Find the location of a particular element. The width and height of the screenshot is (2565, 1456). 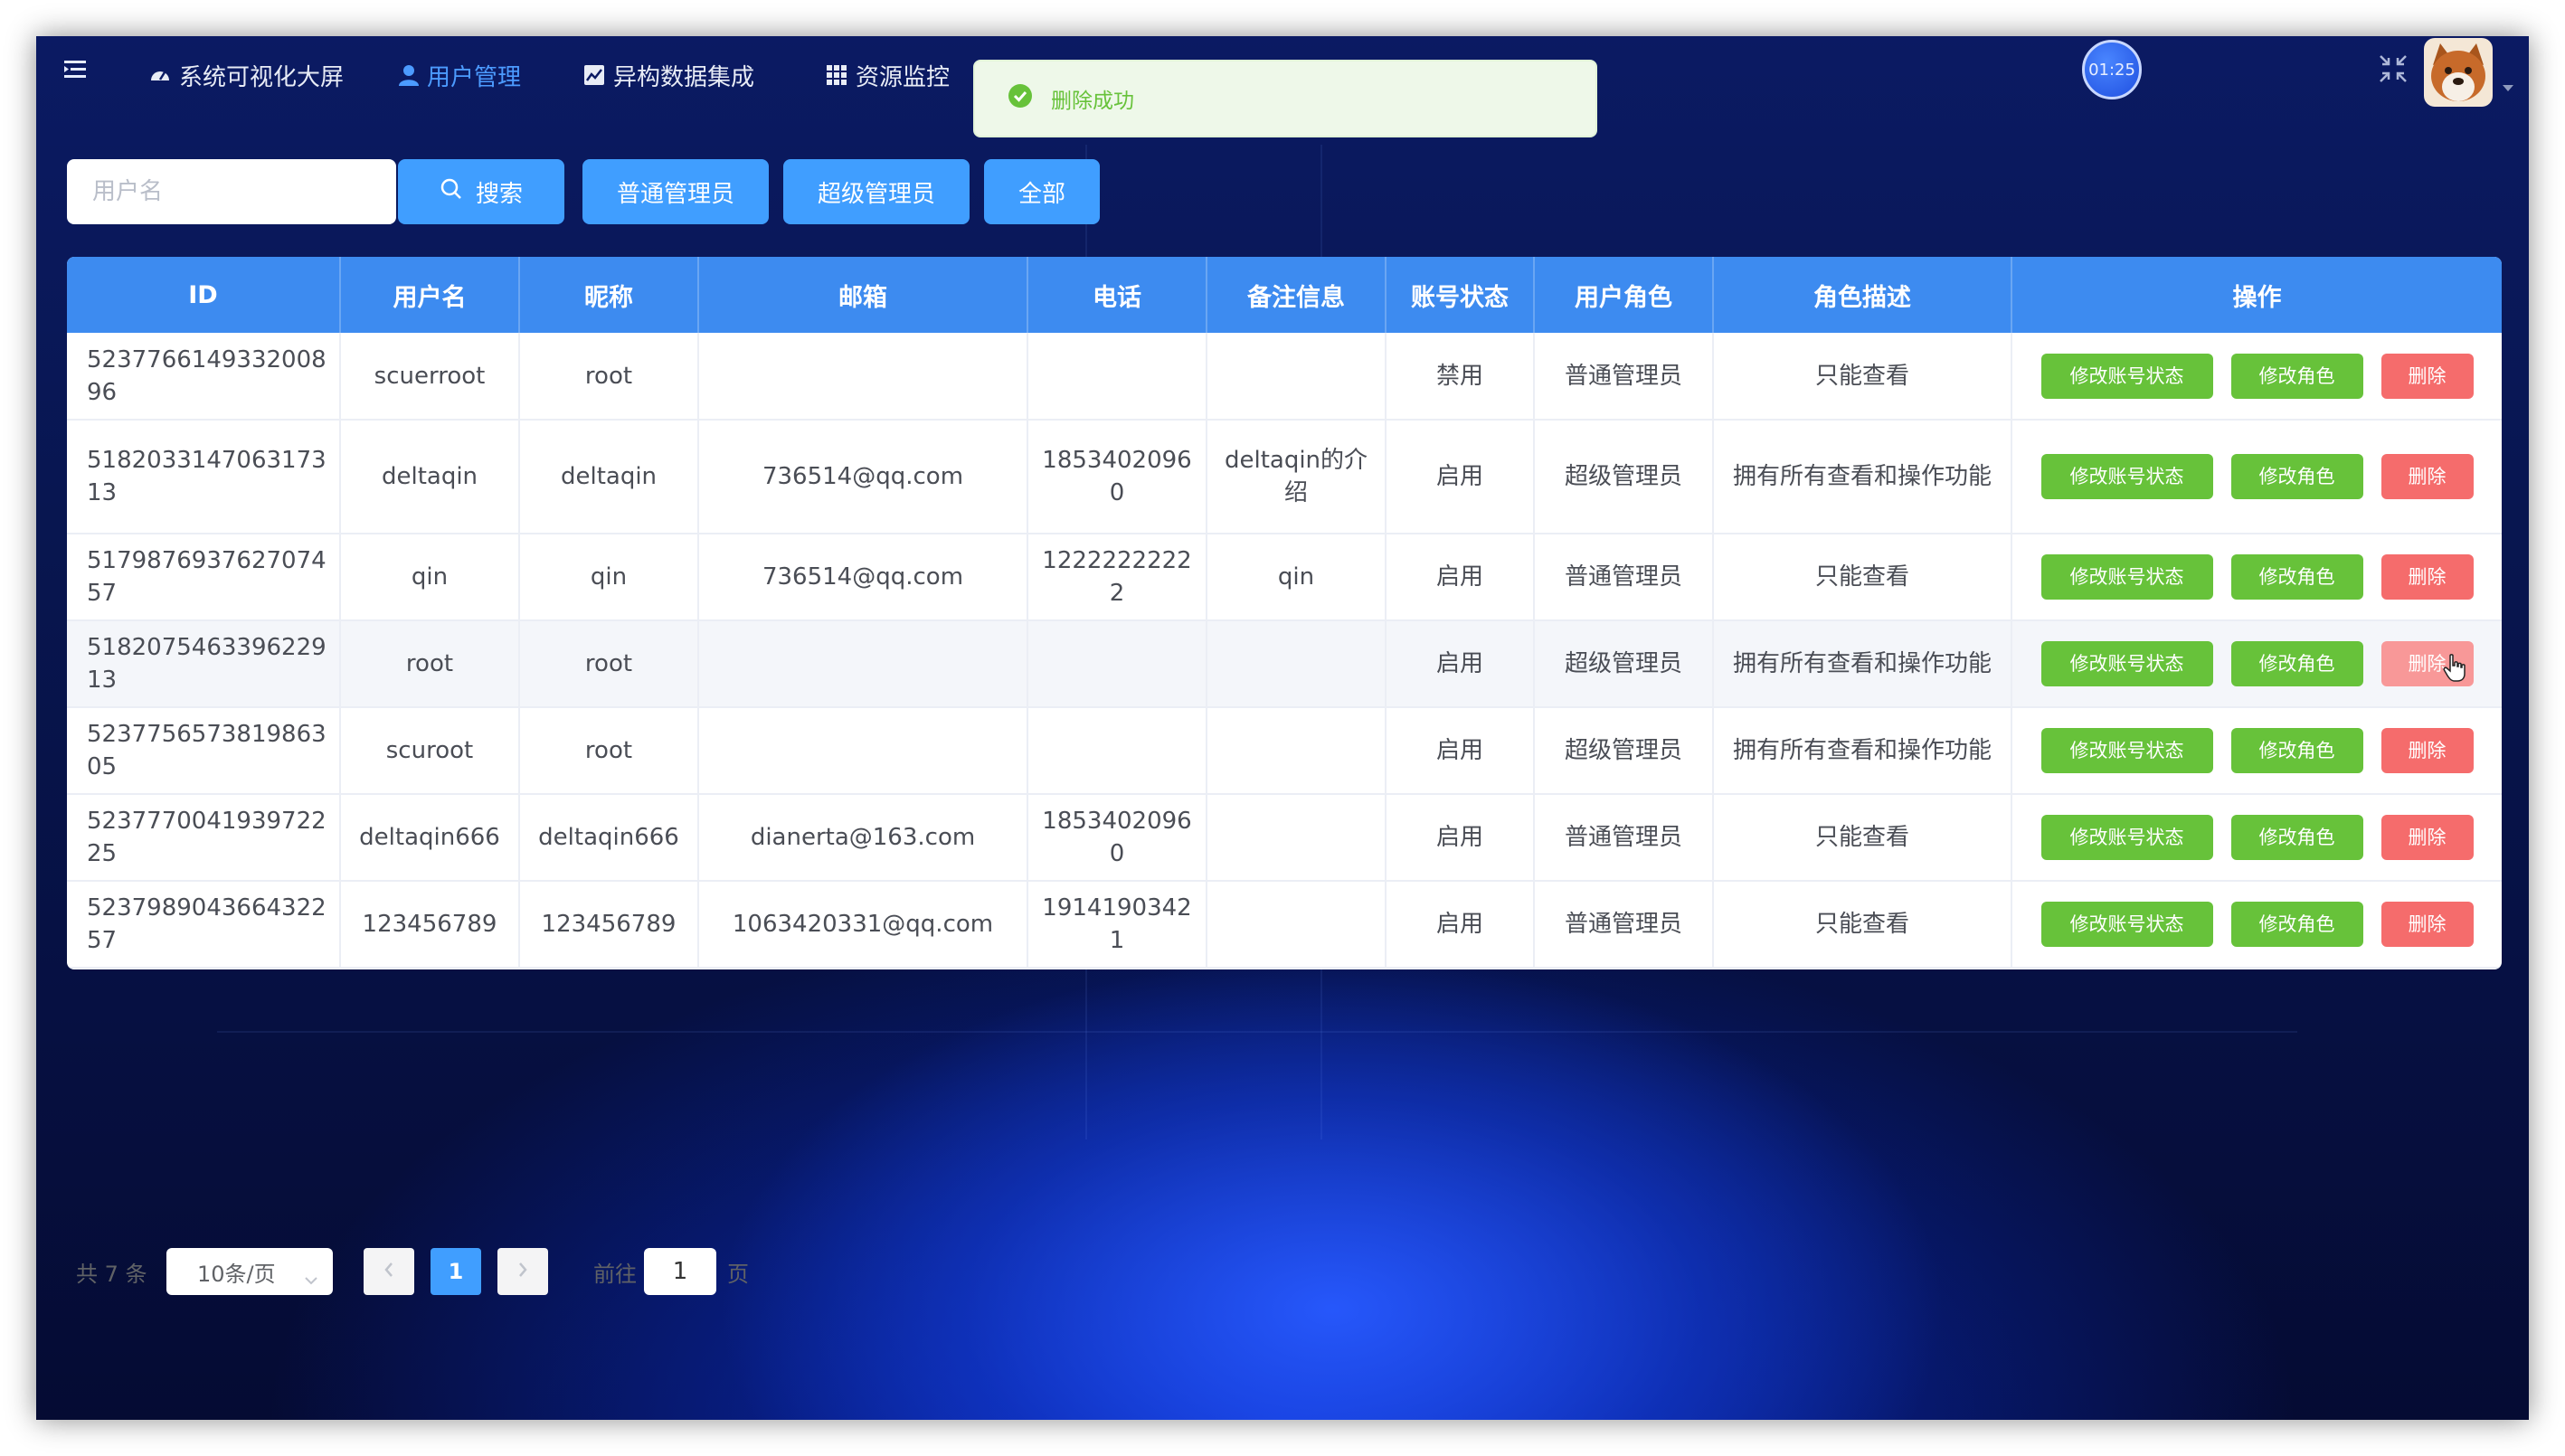

column-header: 操作 is located at coordinates (2256, 295).